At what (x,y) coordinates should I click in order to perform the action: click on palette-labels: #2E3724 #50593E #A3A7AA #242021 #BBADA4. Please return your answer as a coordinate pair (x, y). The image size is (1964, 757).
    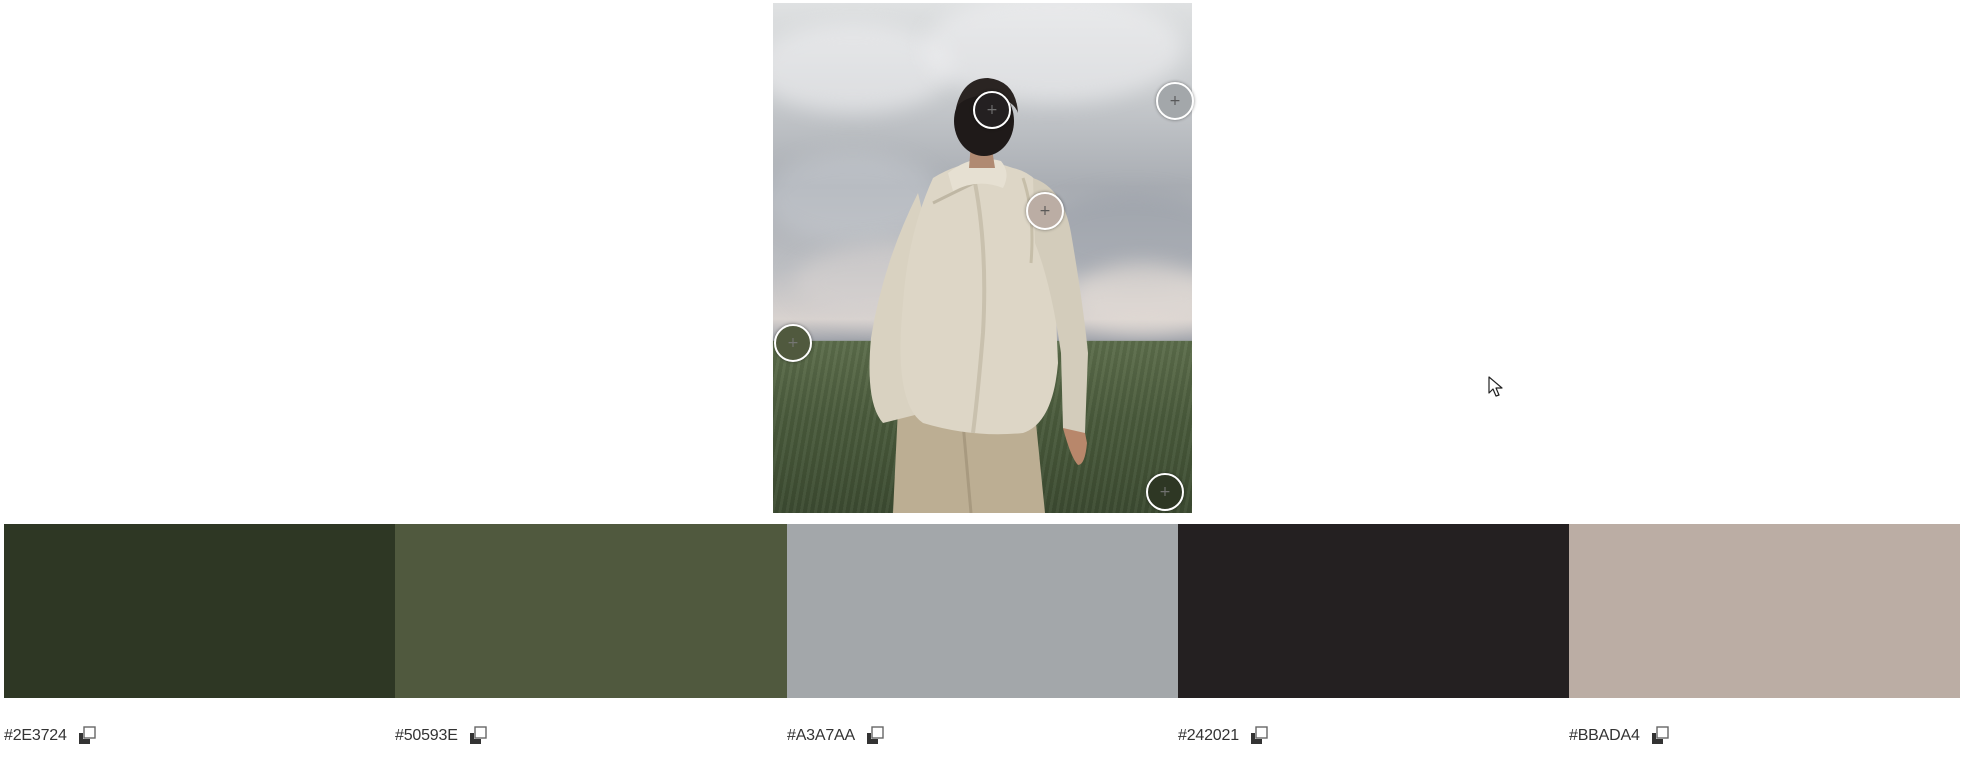
    Looking at the image, I should click on (982, 736).